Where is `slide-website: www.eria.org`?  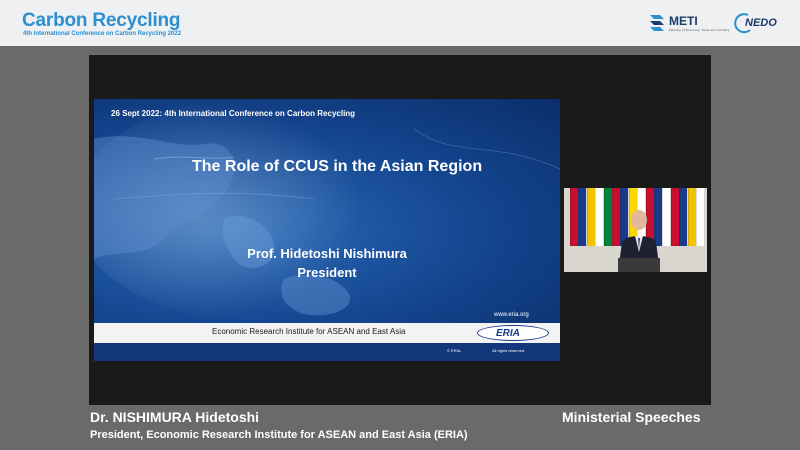
slide-website: www.eria.org is located at coordinates (511, 315).